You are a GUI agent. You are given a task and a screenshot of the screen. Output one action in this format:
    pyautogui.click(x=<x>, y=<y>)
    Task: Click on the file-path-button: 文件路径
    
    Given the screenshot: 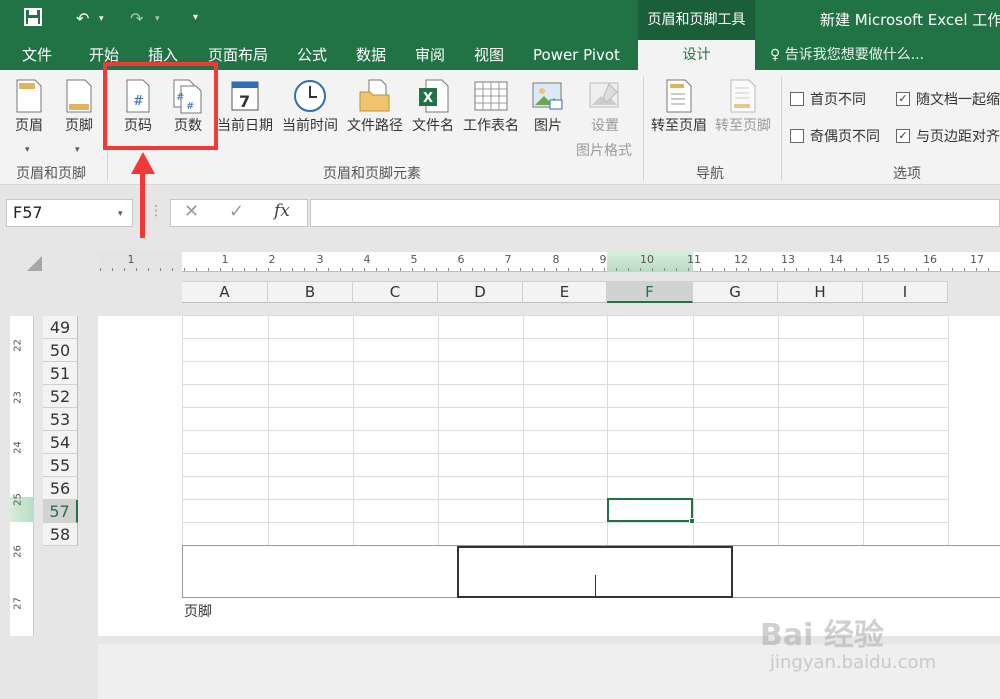 What is the action you would take?
    pyautogui.click(x=375, y=107)
    